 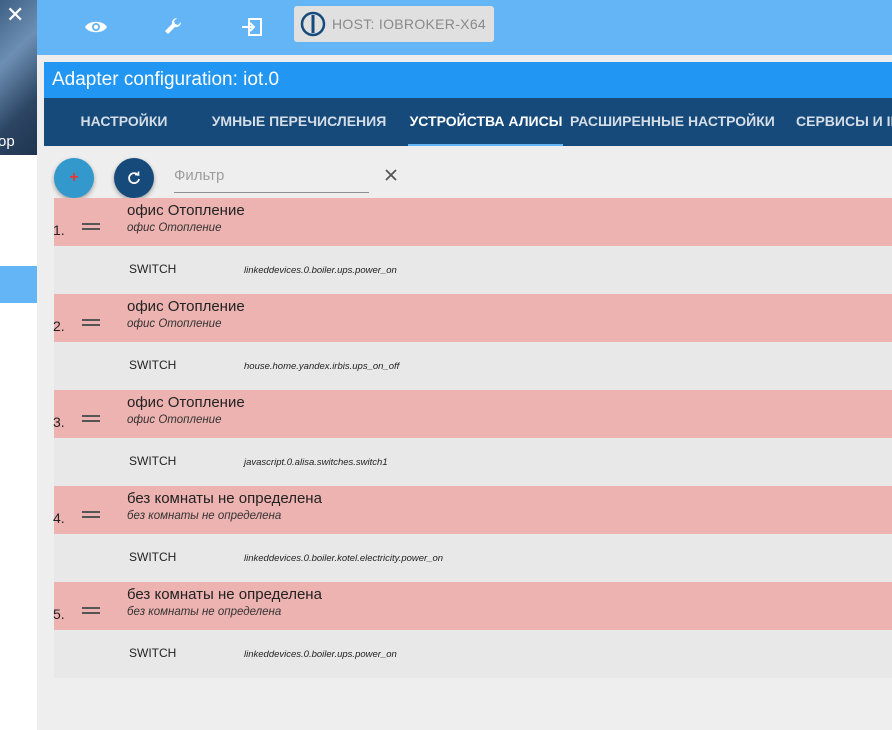 I want to click on device-index: 3., so click(x=59, y=422).